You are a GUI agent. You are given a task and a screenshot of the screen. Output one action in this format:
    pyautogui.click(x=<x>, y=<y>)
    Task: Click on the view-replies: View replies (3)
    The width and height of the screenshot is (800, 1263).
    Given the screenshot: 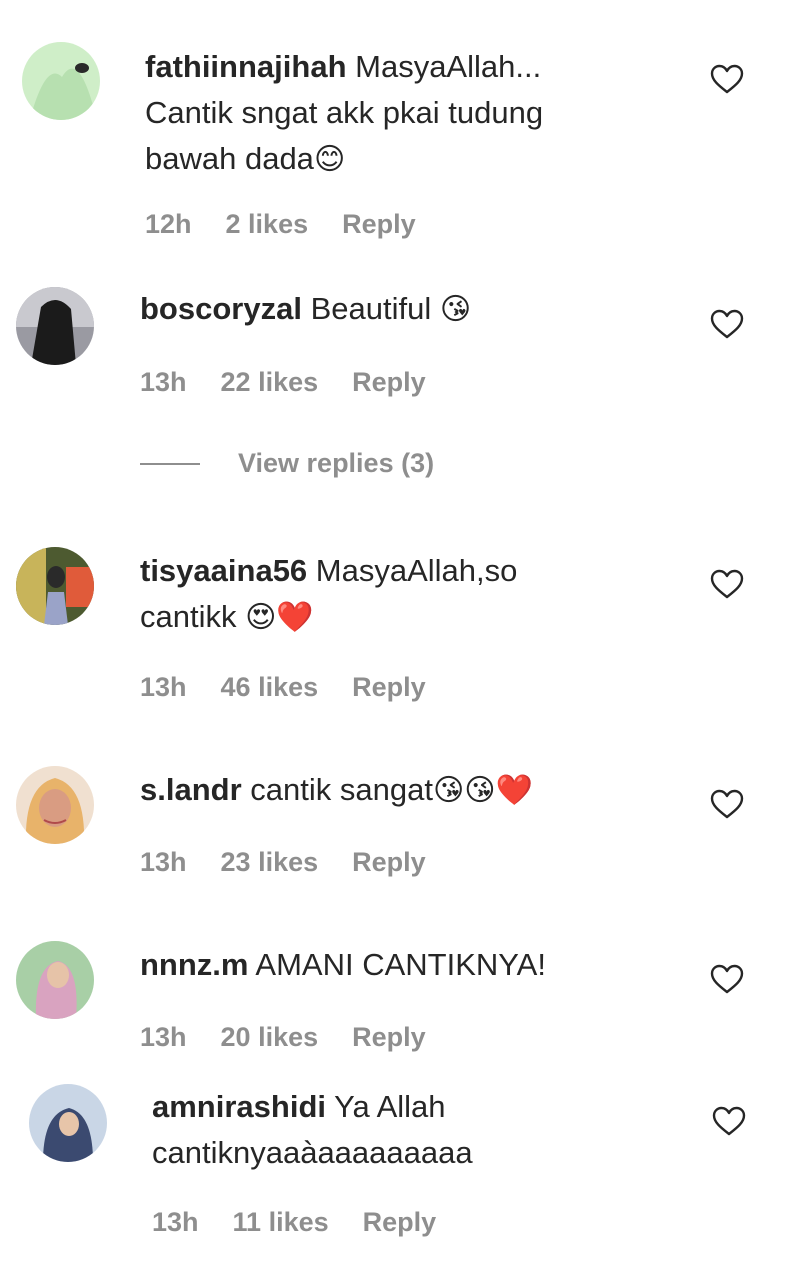 What is the action you would take?
    pyautogui.click(x=287, y=463)
    